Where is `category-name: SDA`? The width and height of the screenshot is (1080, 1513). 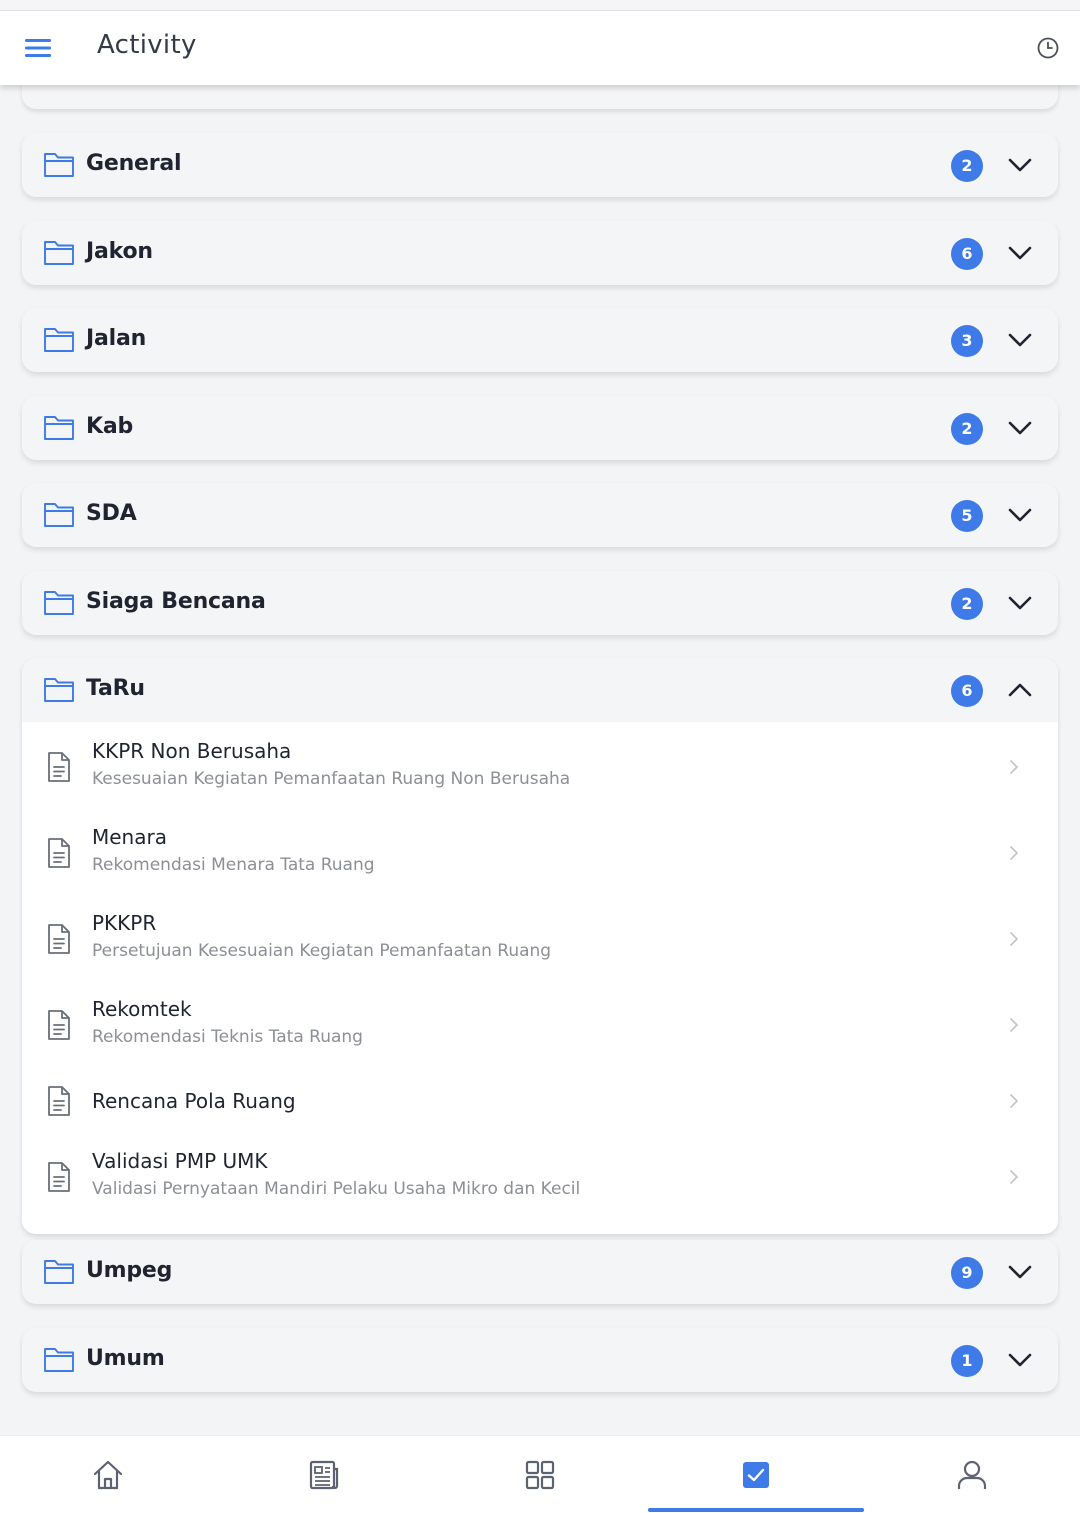
category-name: SDA is located at coordinates (111, 513).